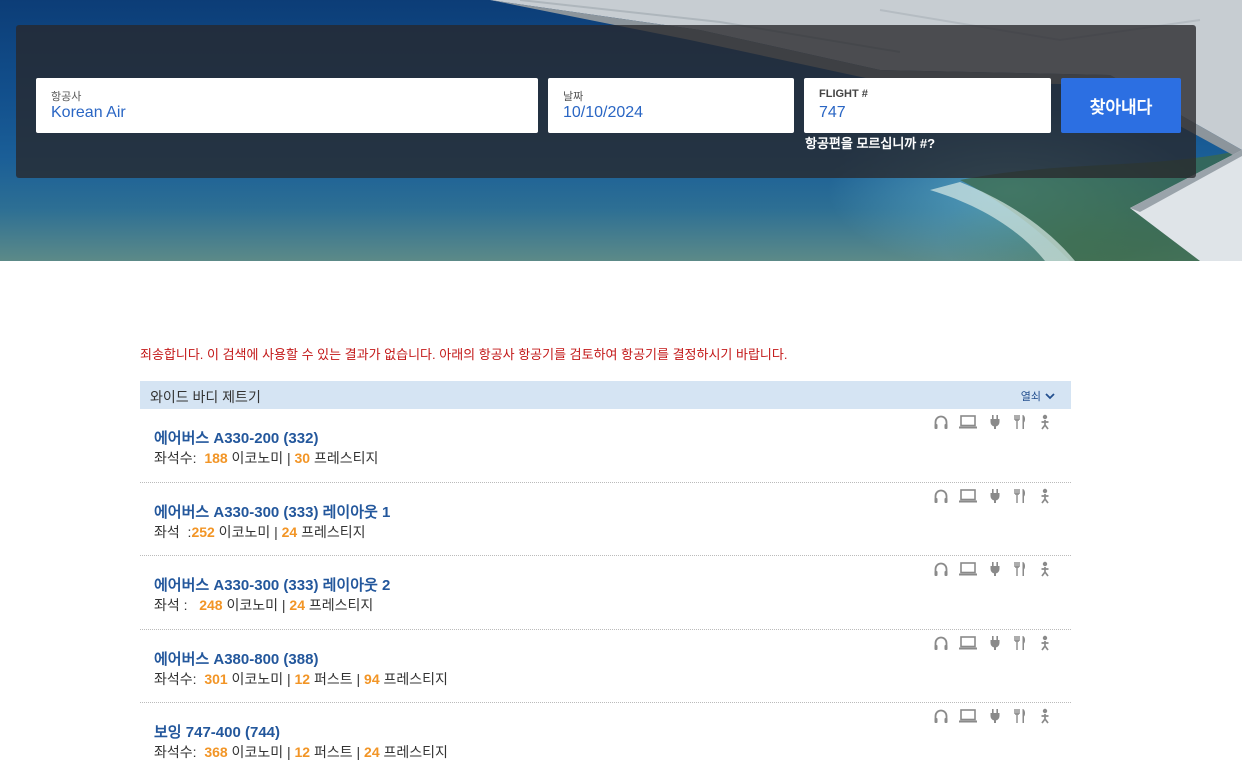 The width and height of the screenshot is (1242, 777). I want to click on aircraft-name-link: 에어버스 A330-300 (333) 레이아웃 2, so click(272, 584).